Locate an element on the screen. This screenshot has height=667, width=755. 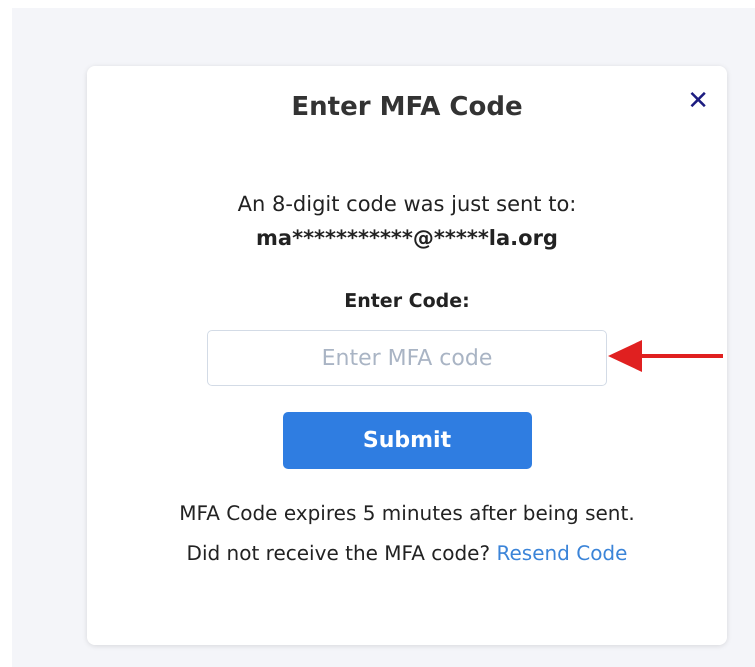
resend-prompt: Did not receive the MFA code? Resend Code is located at coordinates (407, 553).